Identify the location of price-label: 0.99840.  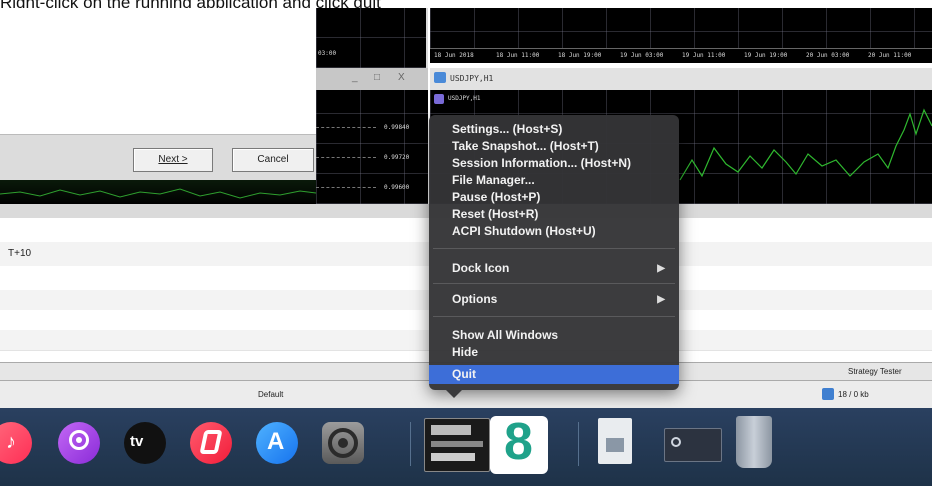
(397, 127).